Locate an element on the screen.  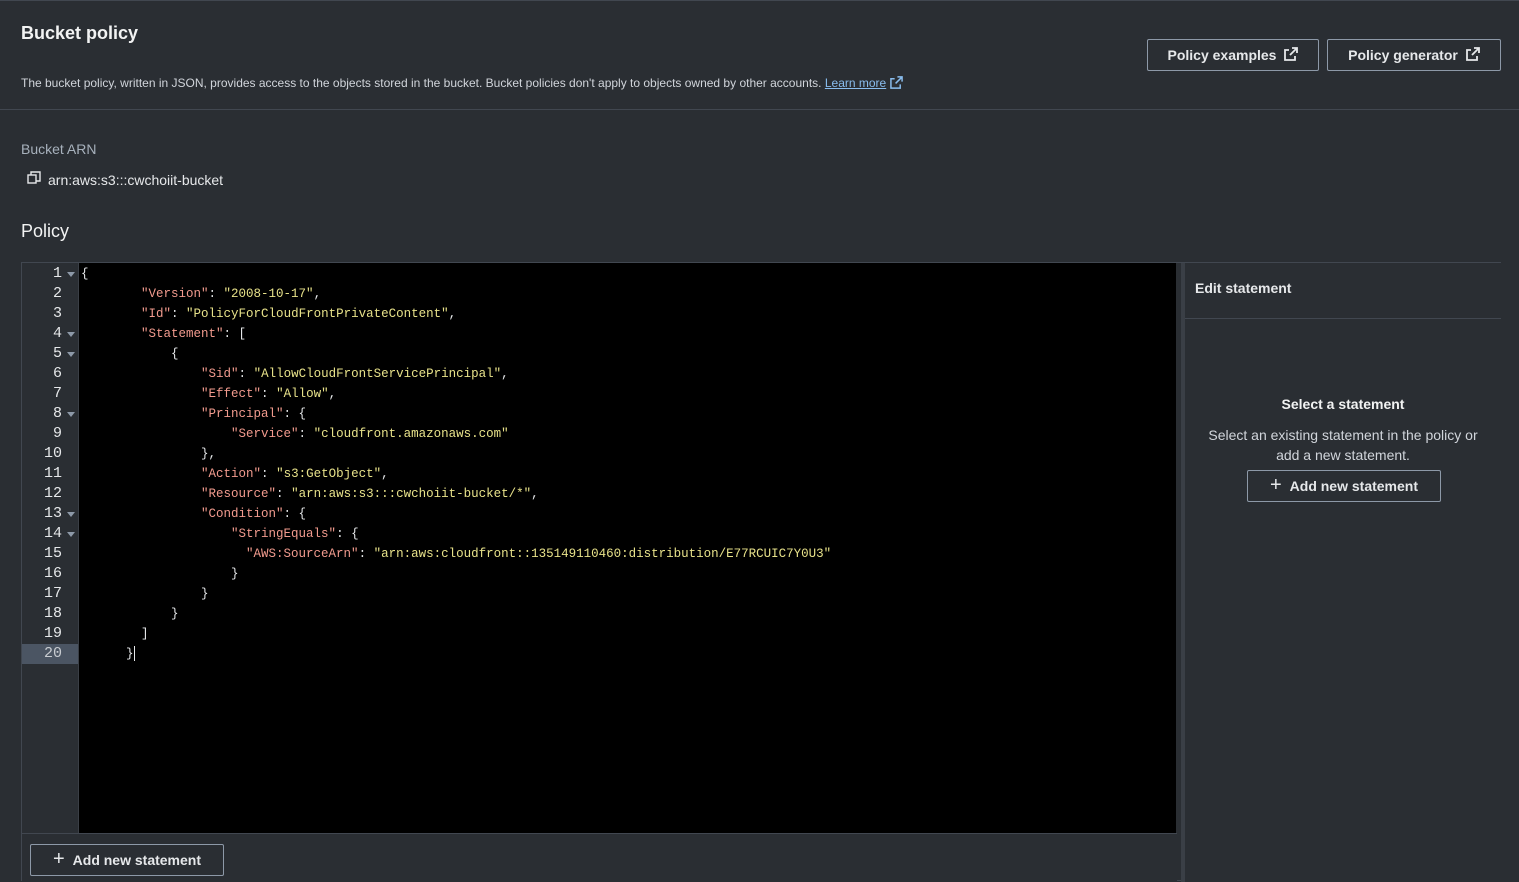
line-number: 9 is located at coordinates (57, 433).